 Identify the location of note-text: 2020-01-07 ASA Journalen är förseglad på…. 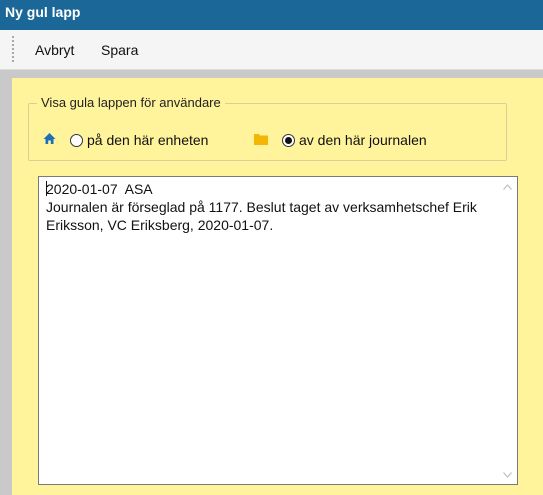
(261, 207).